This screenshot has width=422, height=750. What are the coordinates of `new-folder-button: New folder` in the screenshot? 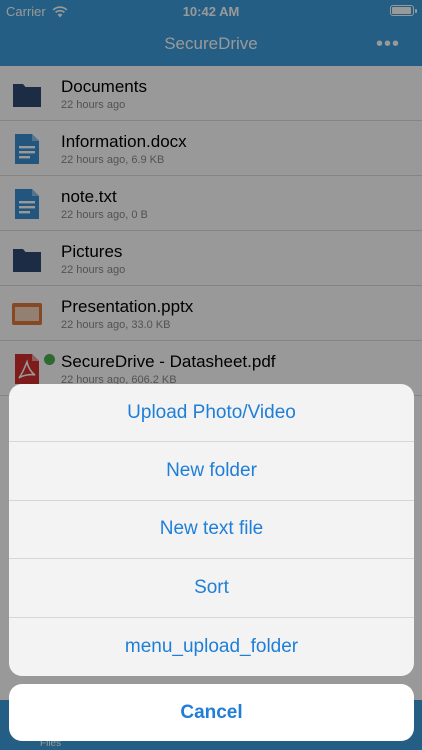 It's located at (211, 471).